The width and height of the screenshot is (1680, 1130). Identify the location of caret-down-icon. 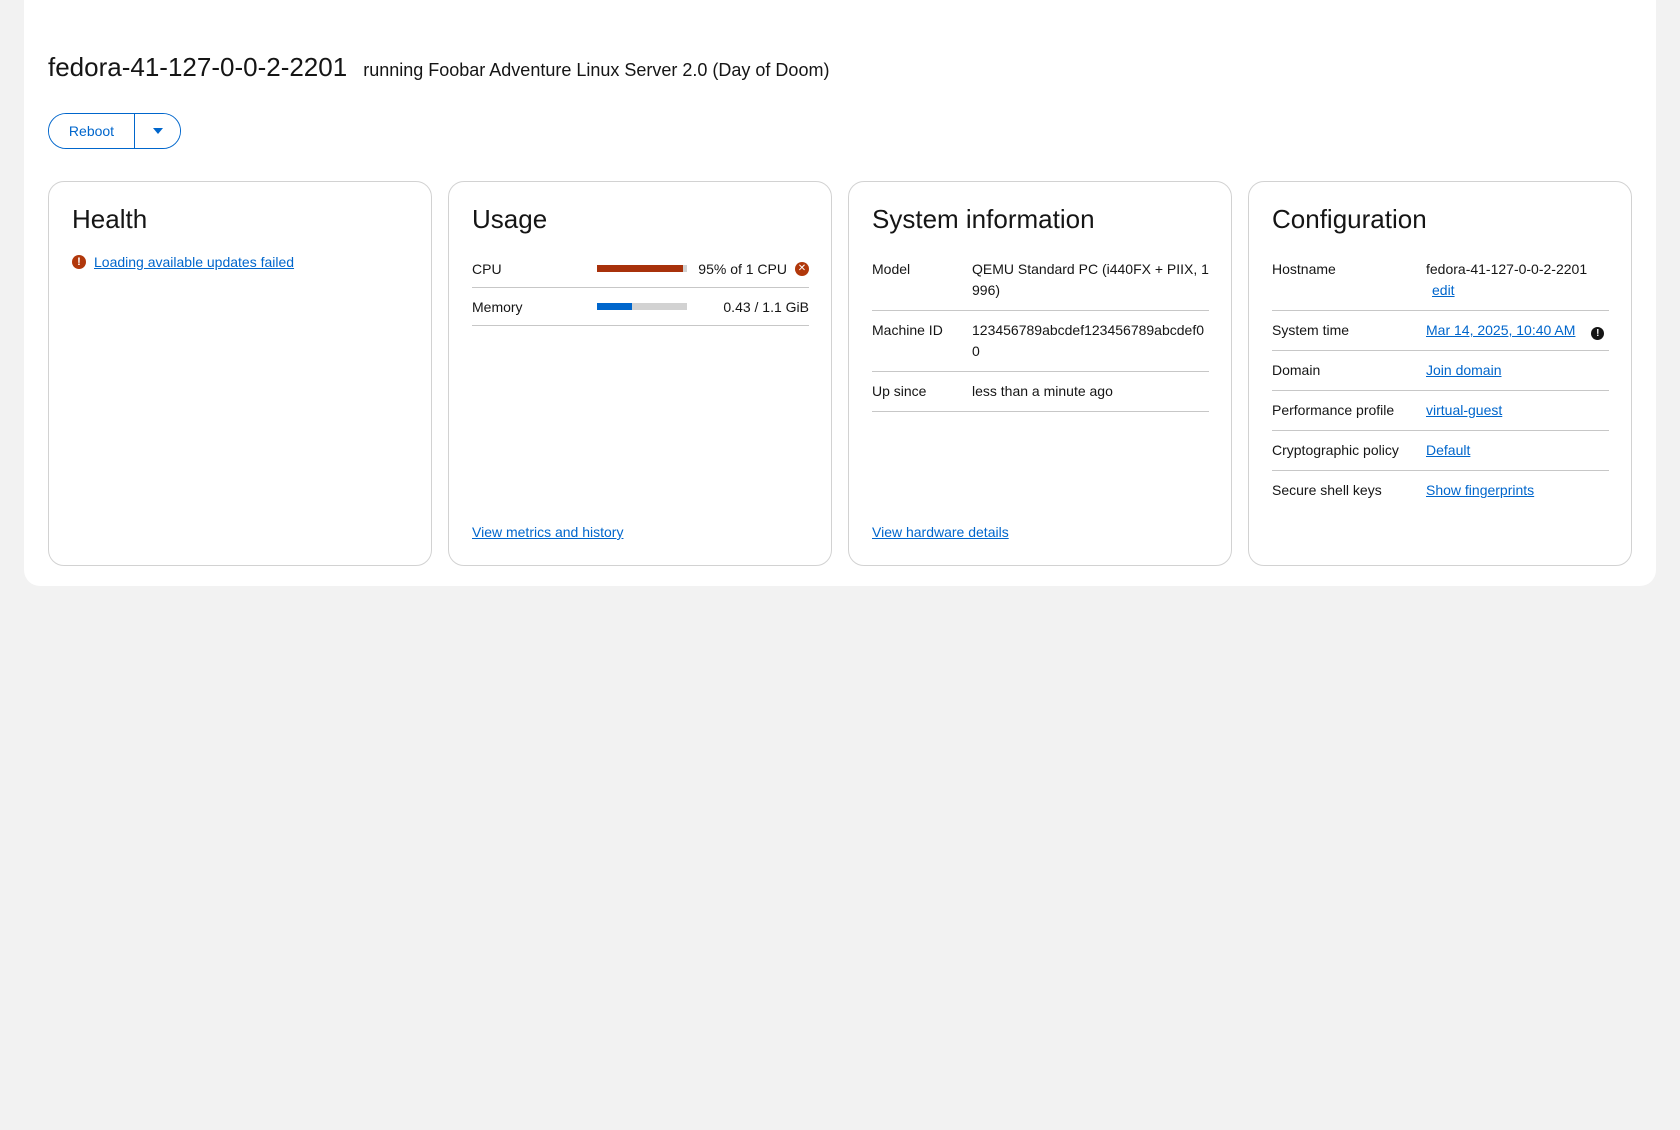
(157, 131).